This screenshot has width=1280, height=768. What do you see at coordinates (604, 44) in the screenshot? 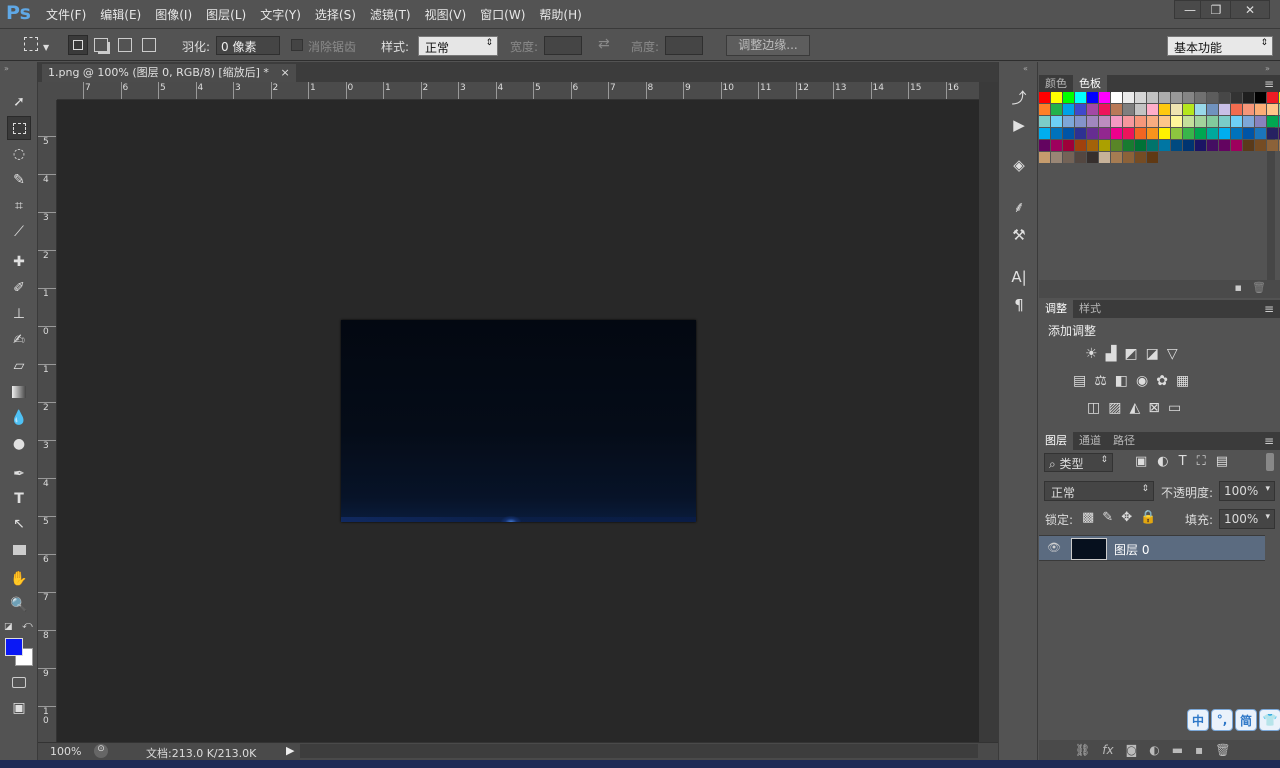
I see `swap-icon: ⇄` at bounding box center [604, 44].